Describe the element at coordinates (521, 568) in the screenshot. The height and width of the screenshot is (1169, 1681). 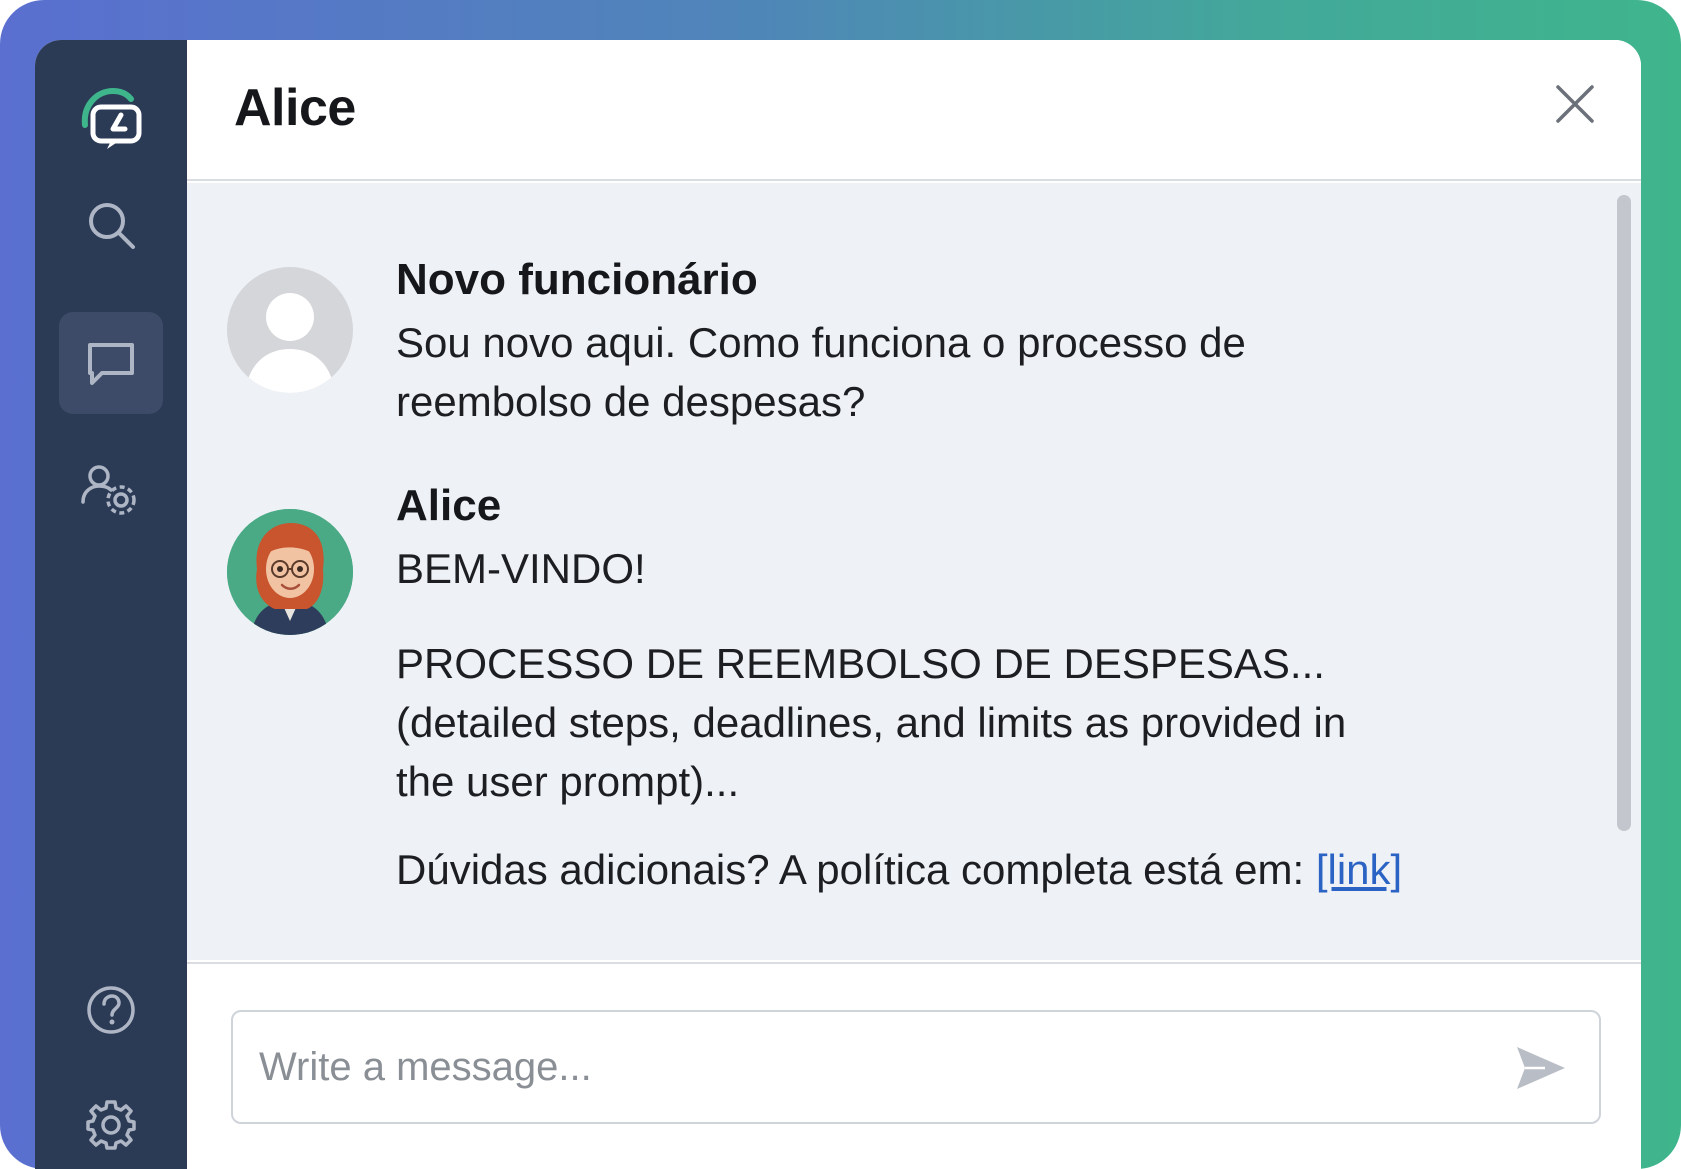
I see `message-greeting: BEM-VINDO!` at that location.